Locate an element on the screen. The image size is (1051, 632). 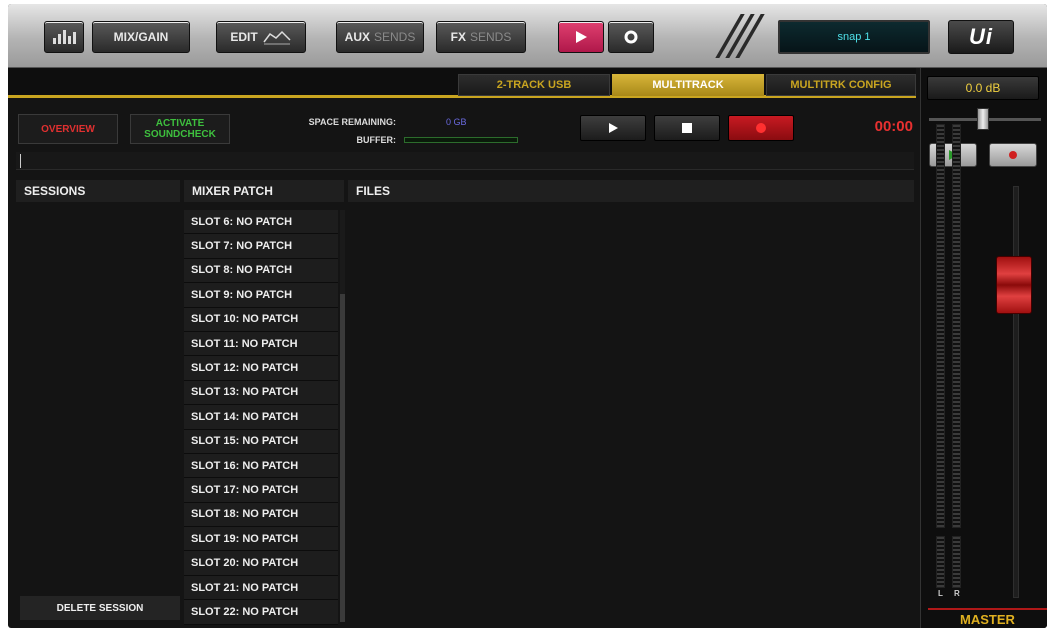
aux-sends-button: AUX SENDS is located at coordinates (380, 37).